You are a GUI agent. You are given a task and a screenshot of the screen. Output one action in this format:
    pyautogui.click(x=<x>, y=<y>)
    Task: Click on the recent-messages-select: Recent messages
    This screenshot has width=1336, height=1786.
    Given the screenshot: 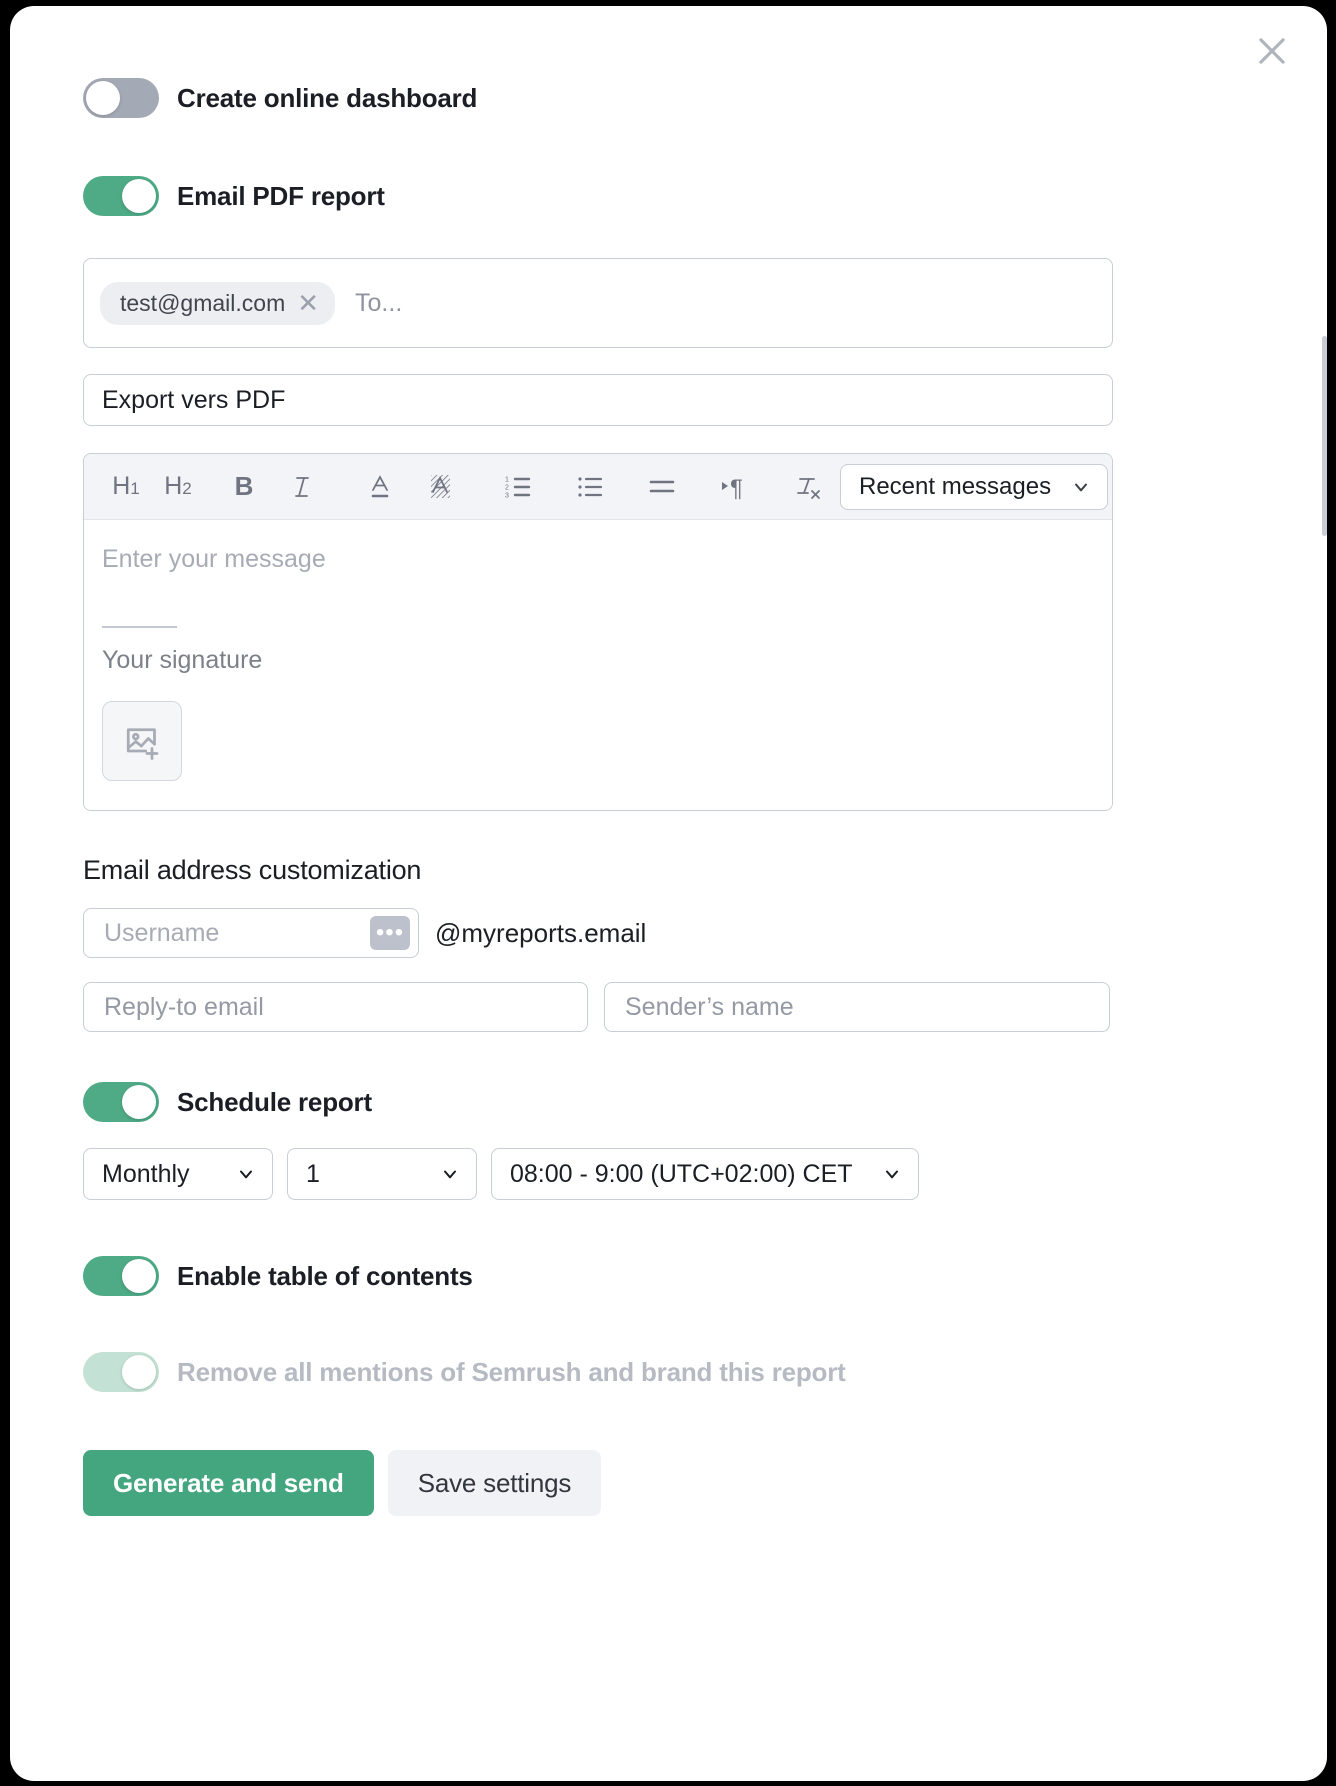 What is the action you would take?
    pyautogui.click(x=974, y=486)
    